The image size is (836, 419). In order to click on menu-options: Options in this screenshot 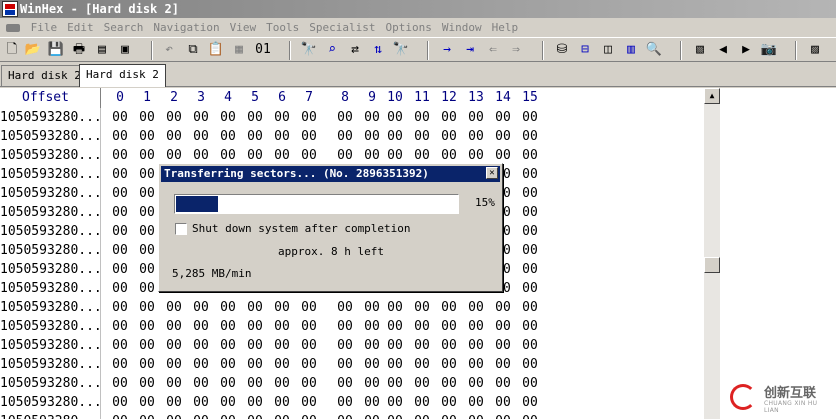, I will do `click(408, 27)`.